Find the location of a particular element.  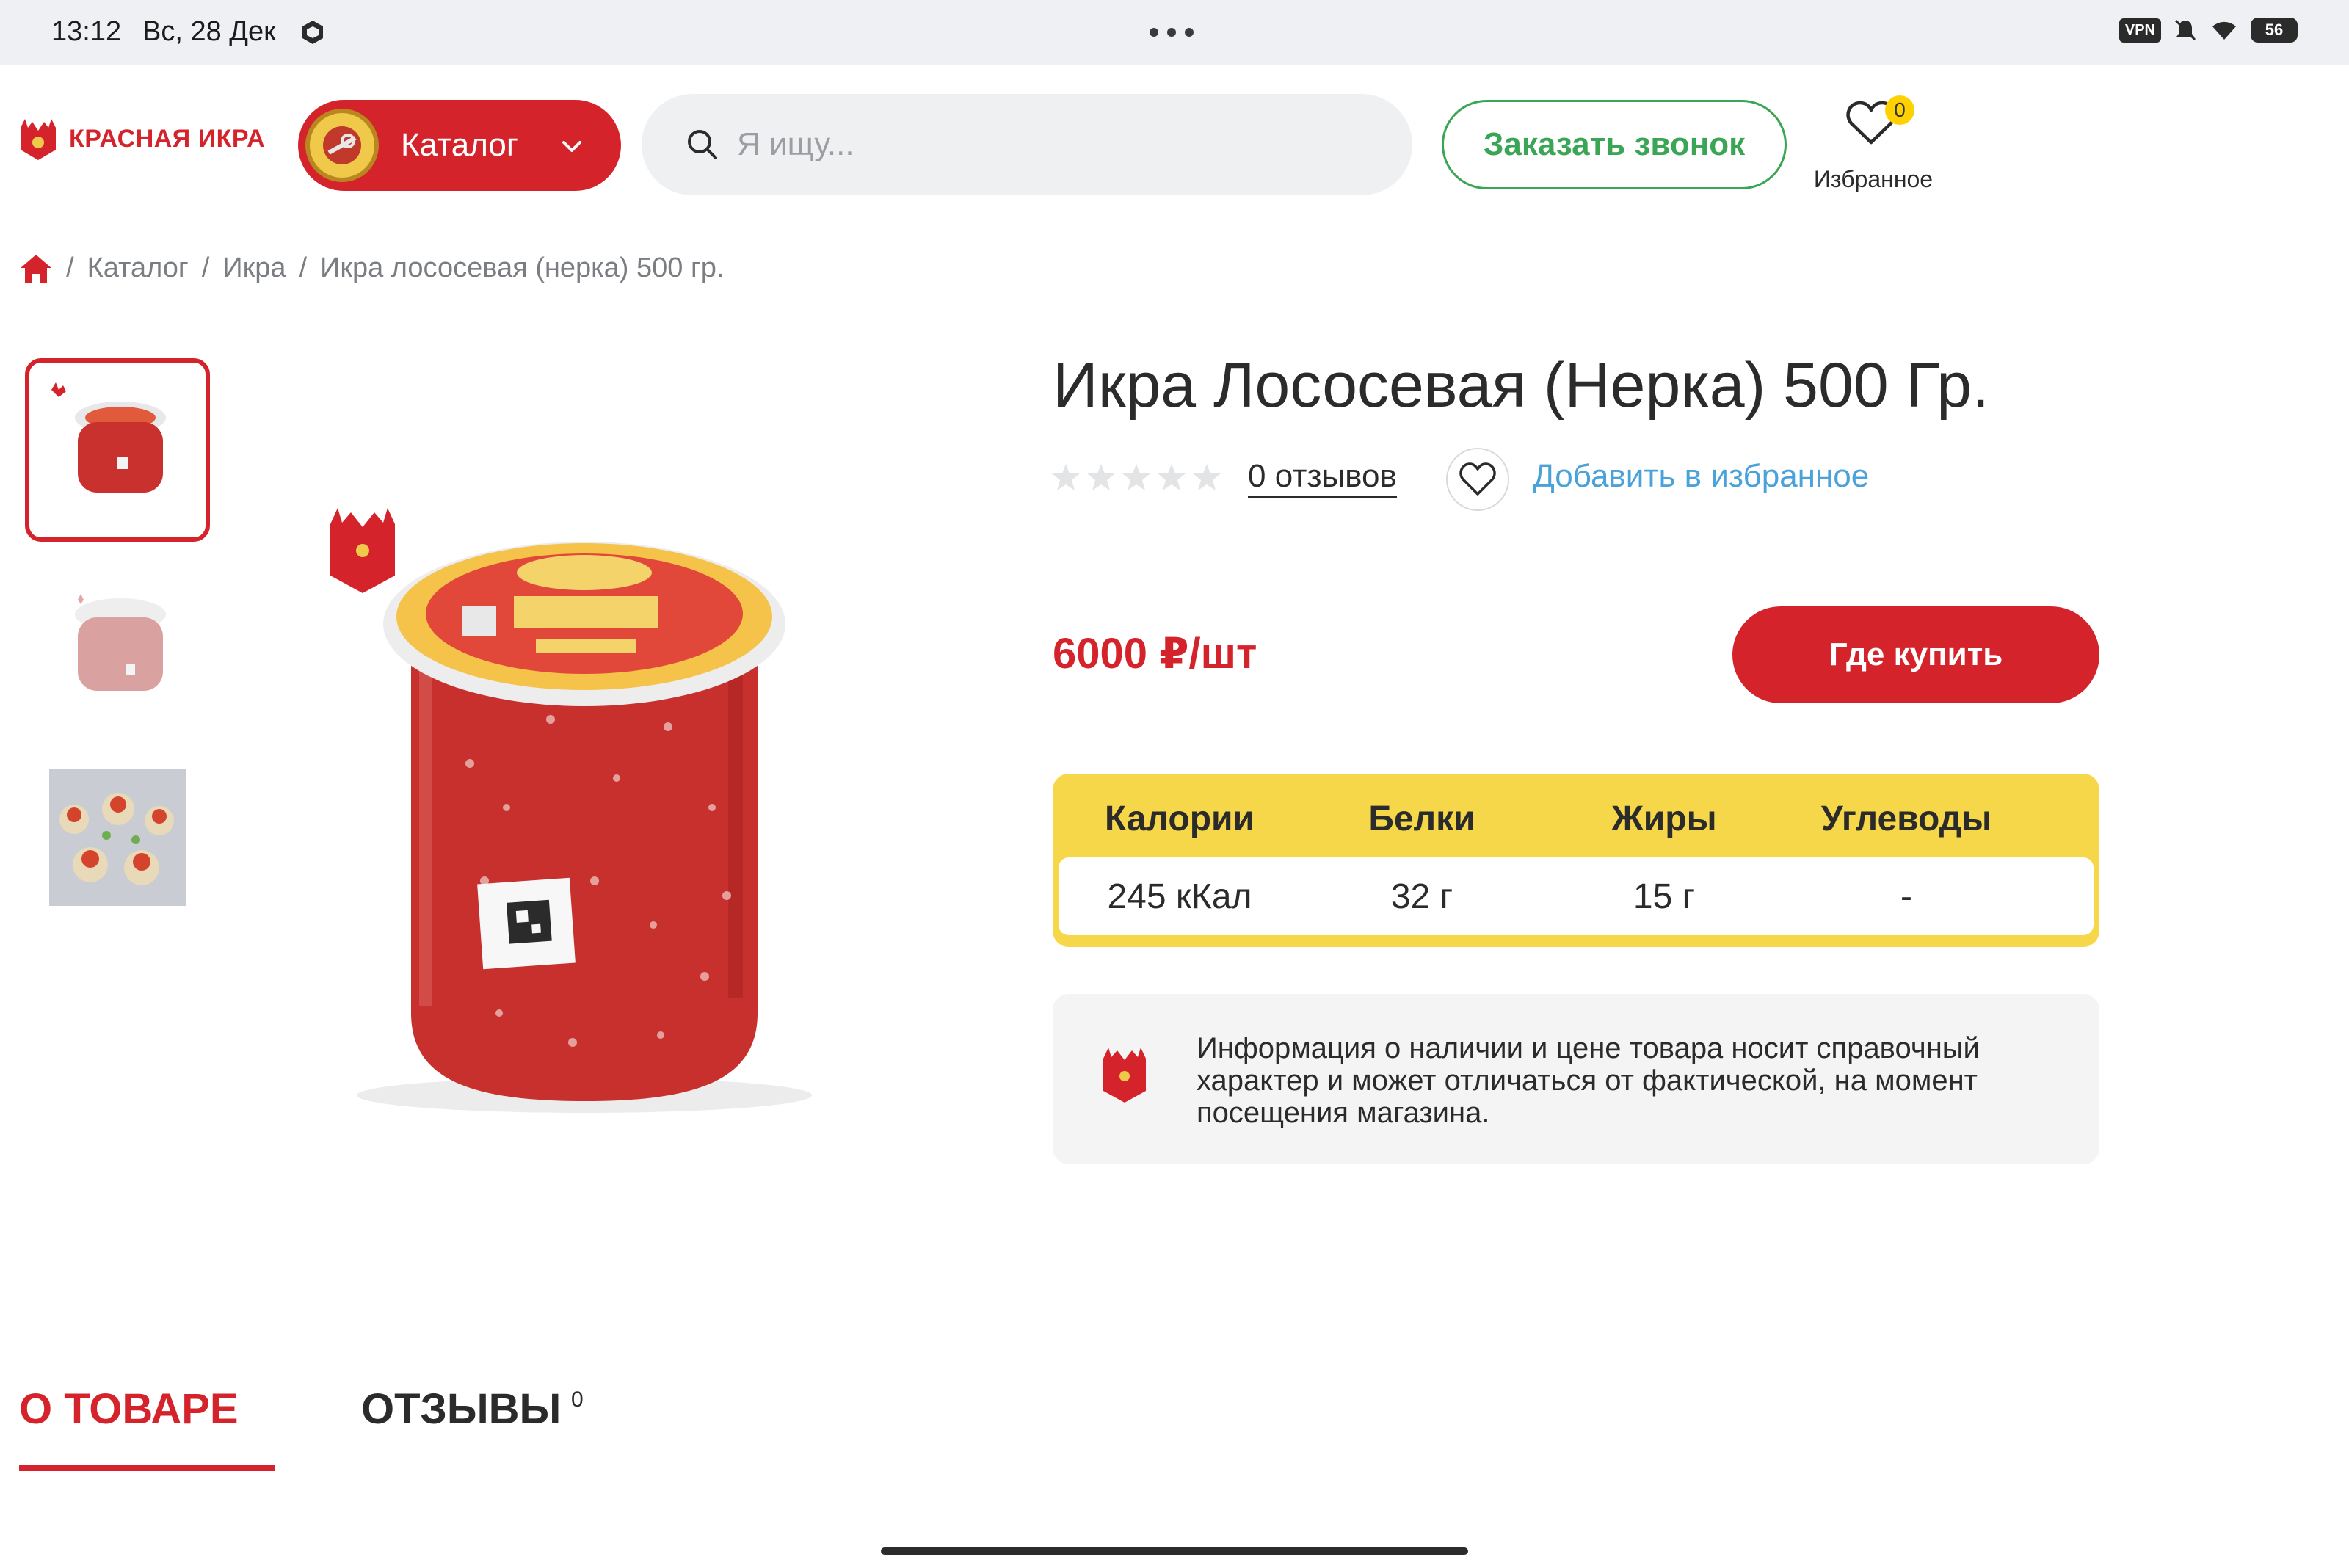

status-icons: VPN 56 is located at coordinates (2208, 31).